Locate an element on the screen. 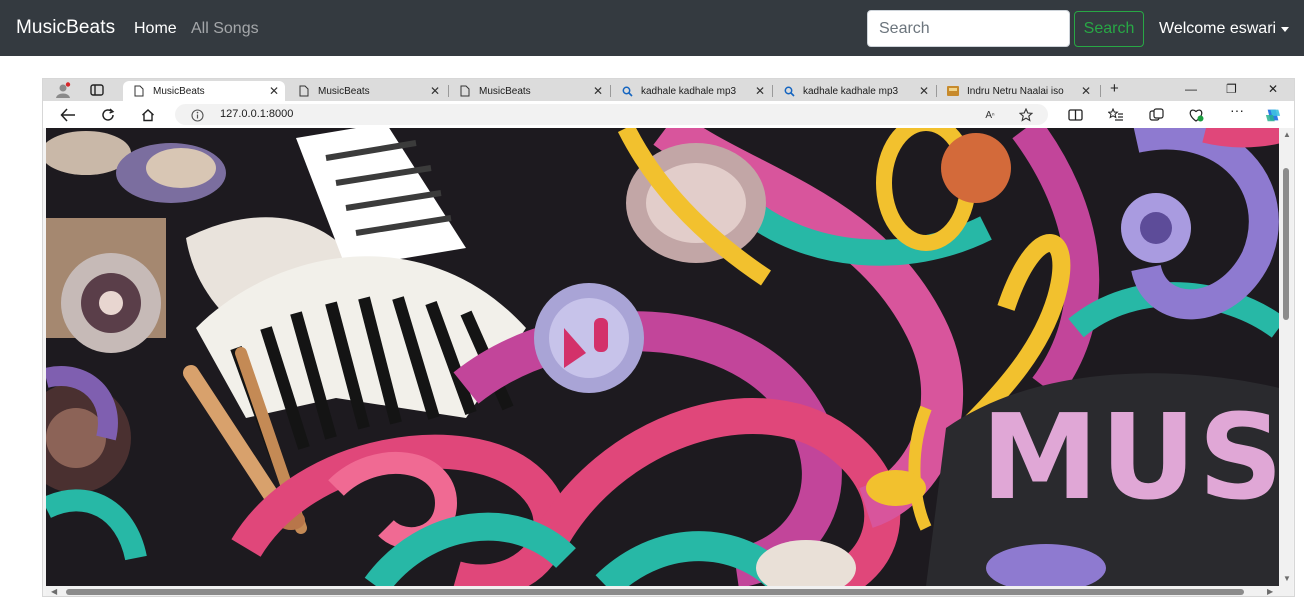  minimize-icon: — is located at coordinates (1191, 89).